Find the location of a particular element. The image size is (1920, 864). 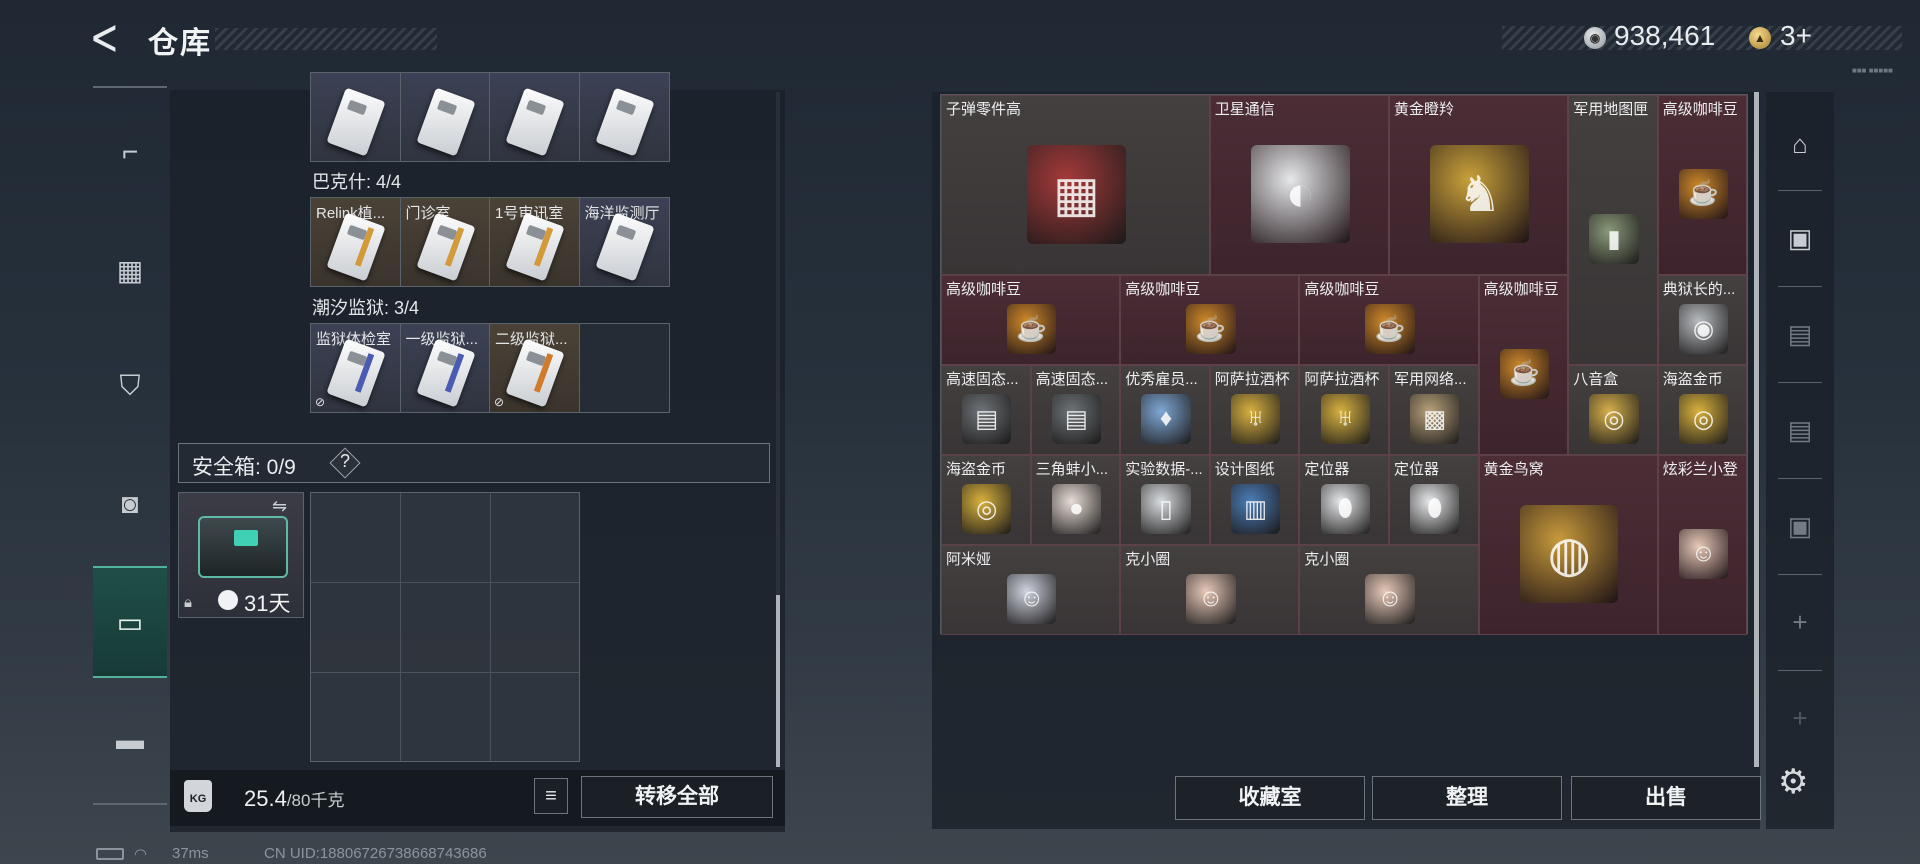

keycard-icon is located at coordinates (535, 122).